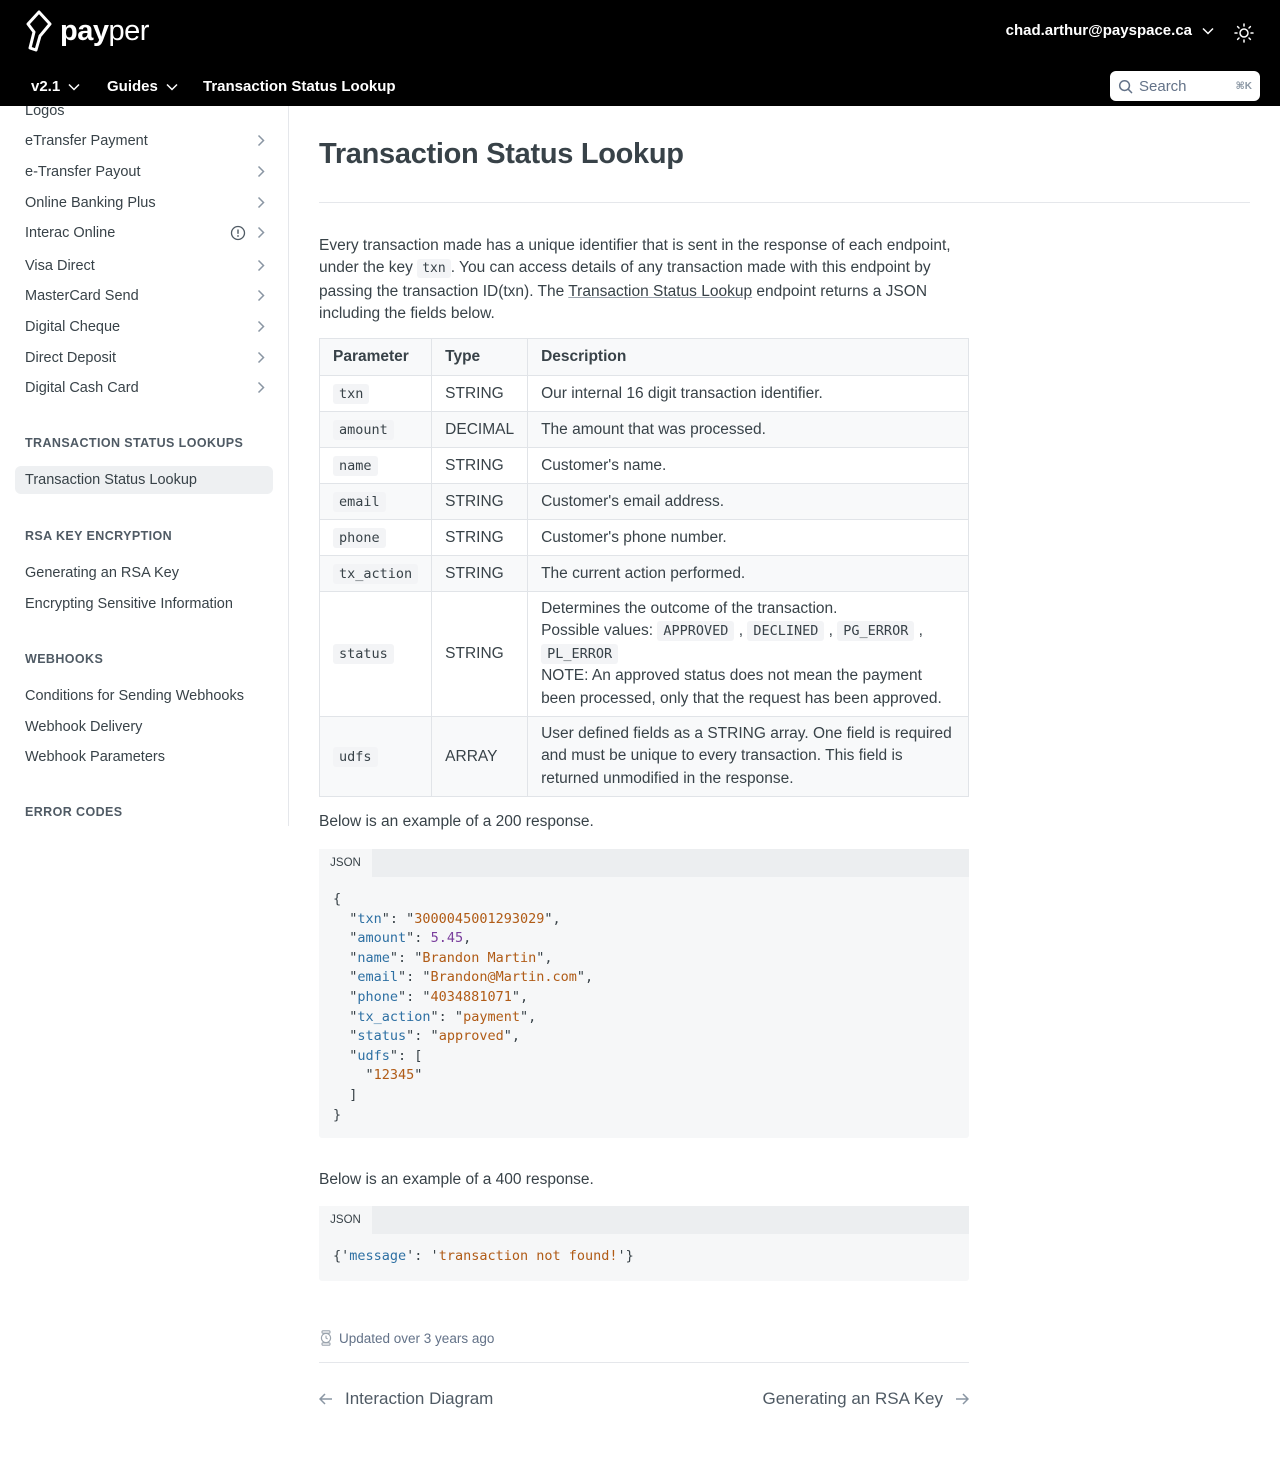 This screenshot has height=1460, width=1280. I want to click on sidebar-item-webhook-delivery: Webhook Delivery, so click(144, 727).